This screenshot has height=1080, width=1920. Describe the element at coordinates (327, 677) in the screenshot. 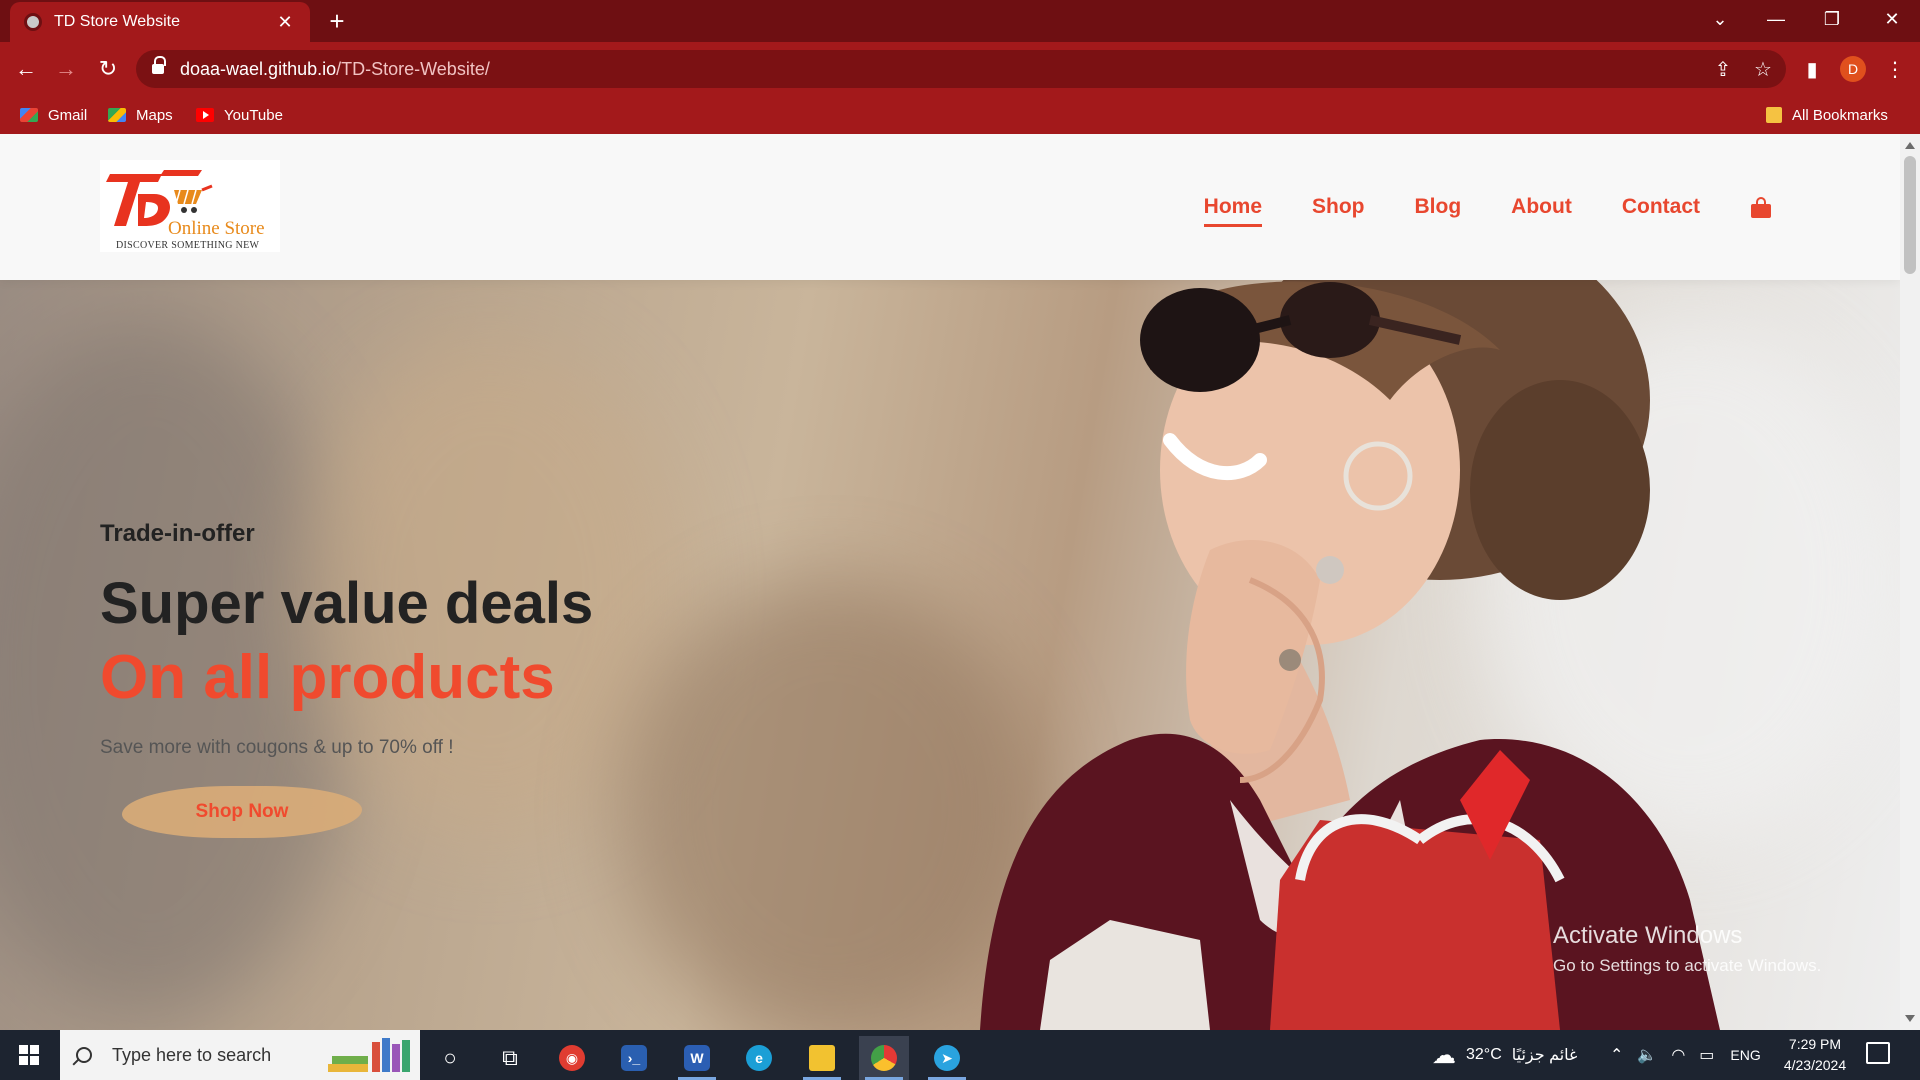

I see `hero-highlight: On all products` at that location.